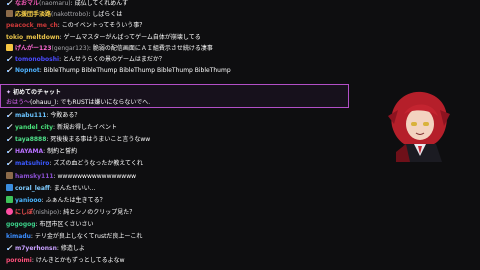  Describe the element at coordinates (132, 37) in the screenshot. I see `chat-text: ゲームマスターがんばってゲーム自体が崩壊してる` at that location.